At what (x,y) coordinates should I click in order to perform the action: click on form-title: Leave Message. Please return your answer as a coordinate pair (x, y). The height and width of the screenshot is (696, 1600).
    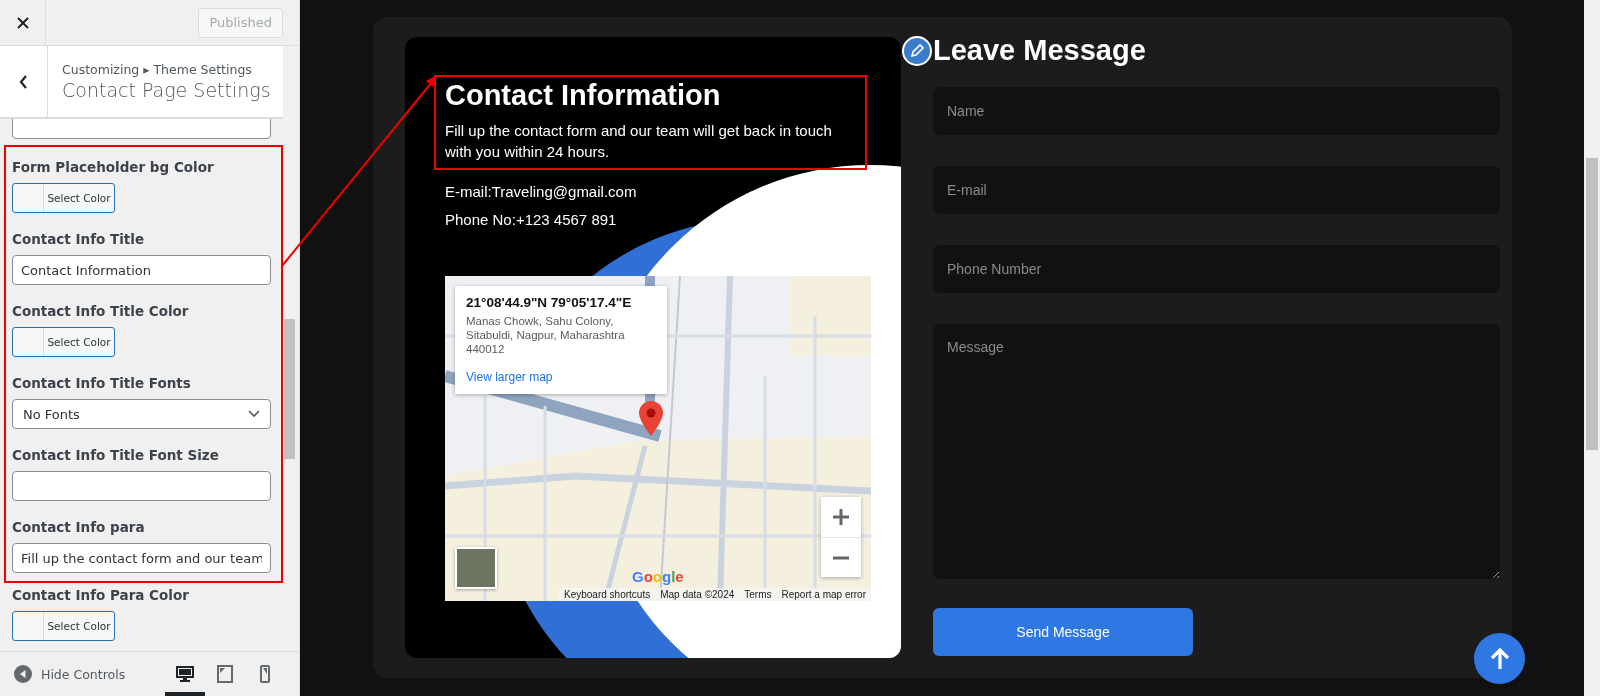
    Looking at the image, I should click on (1039, 50).